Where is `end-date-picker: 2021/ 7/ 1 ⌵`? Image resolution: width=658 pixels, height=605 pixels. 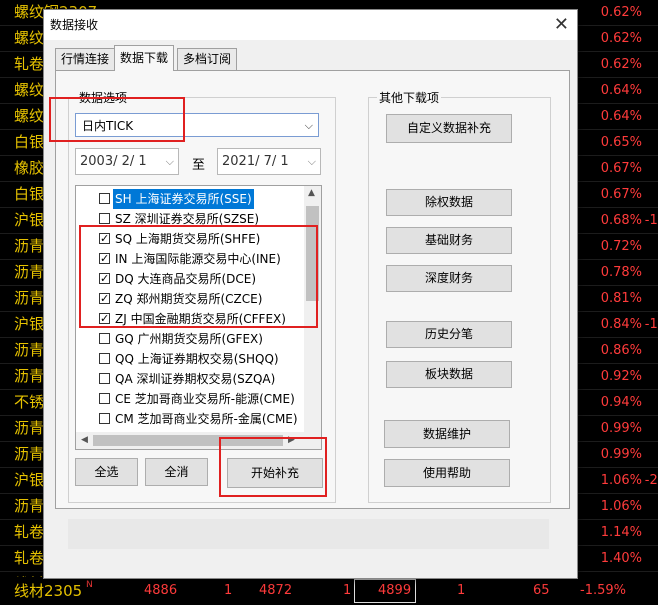 end-date-picker: 2021/ 7/ 1 ⌵ is located at coordinates (269, 161).